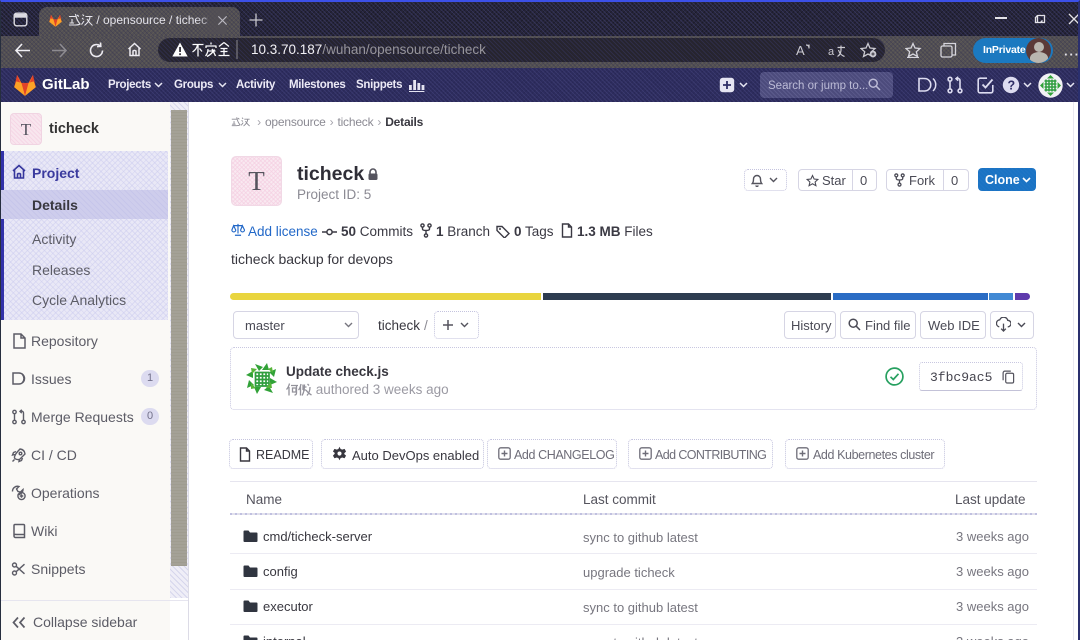 Image resolution: width=1080 pixels, height=640 pixels. What do you see at coordinates (831, 52) in the screenshot?
I see `svg-text: a` at bounding box center [831, 52].